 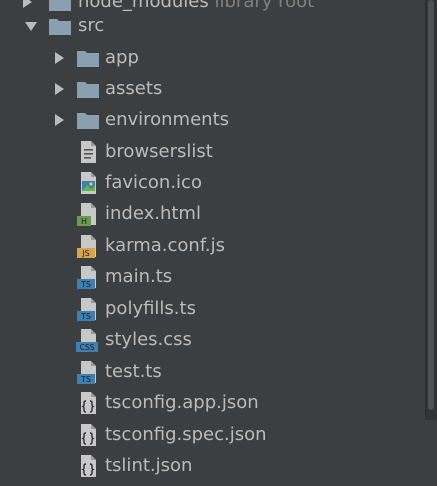 I want to click on text-file-icon, so click(x=88, y=152).